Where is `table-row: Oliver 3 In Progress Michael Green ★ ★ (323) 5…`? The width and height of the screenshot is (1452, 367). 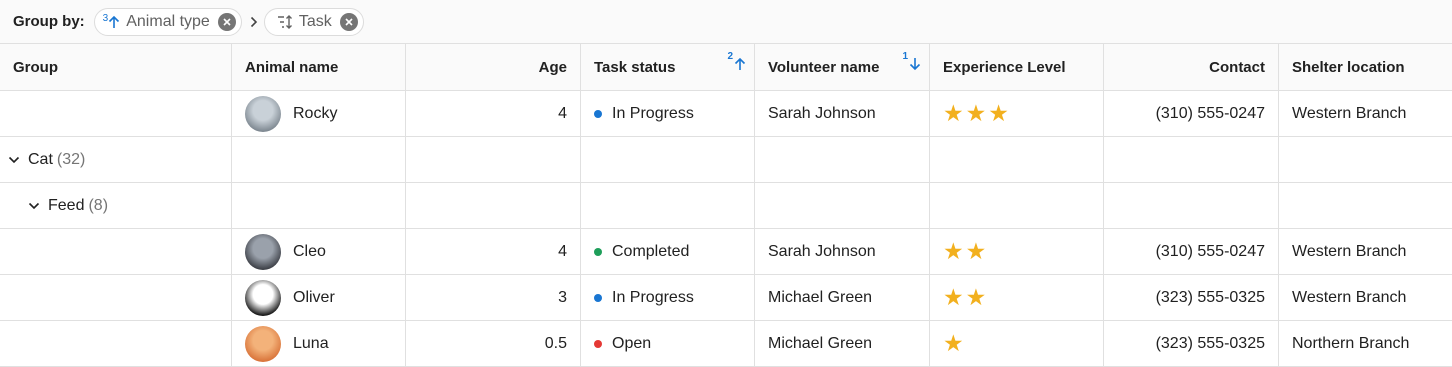 table-row: Oliver 3 In Progress Michael Green ★ ★ (323) 5… is located at coordinates (726, 298).